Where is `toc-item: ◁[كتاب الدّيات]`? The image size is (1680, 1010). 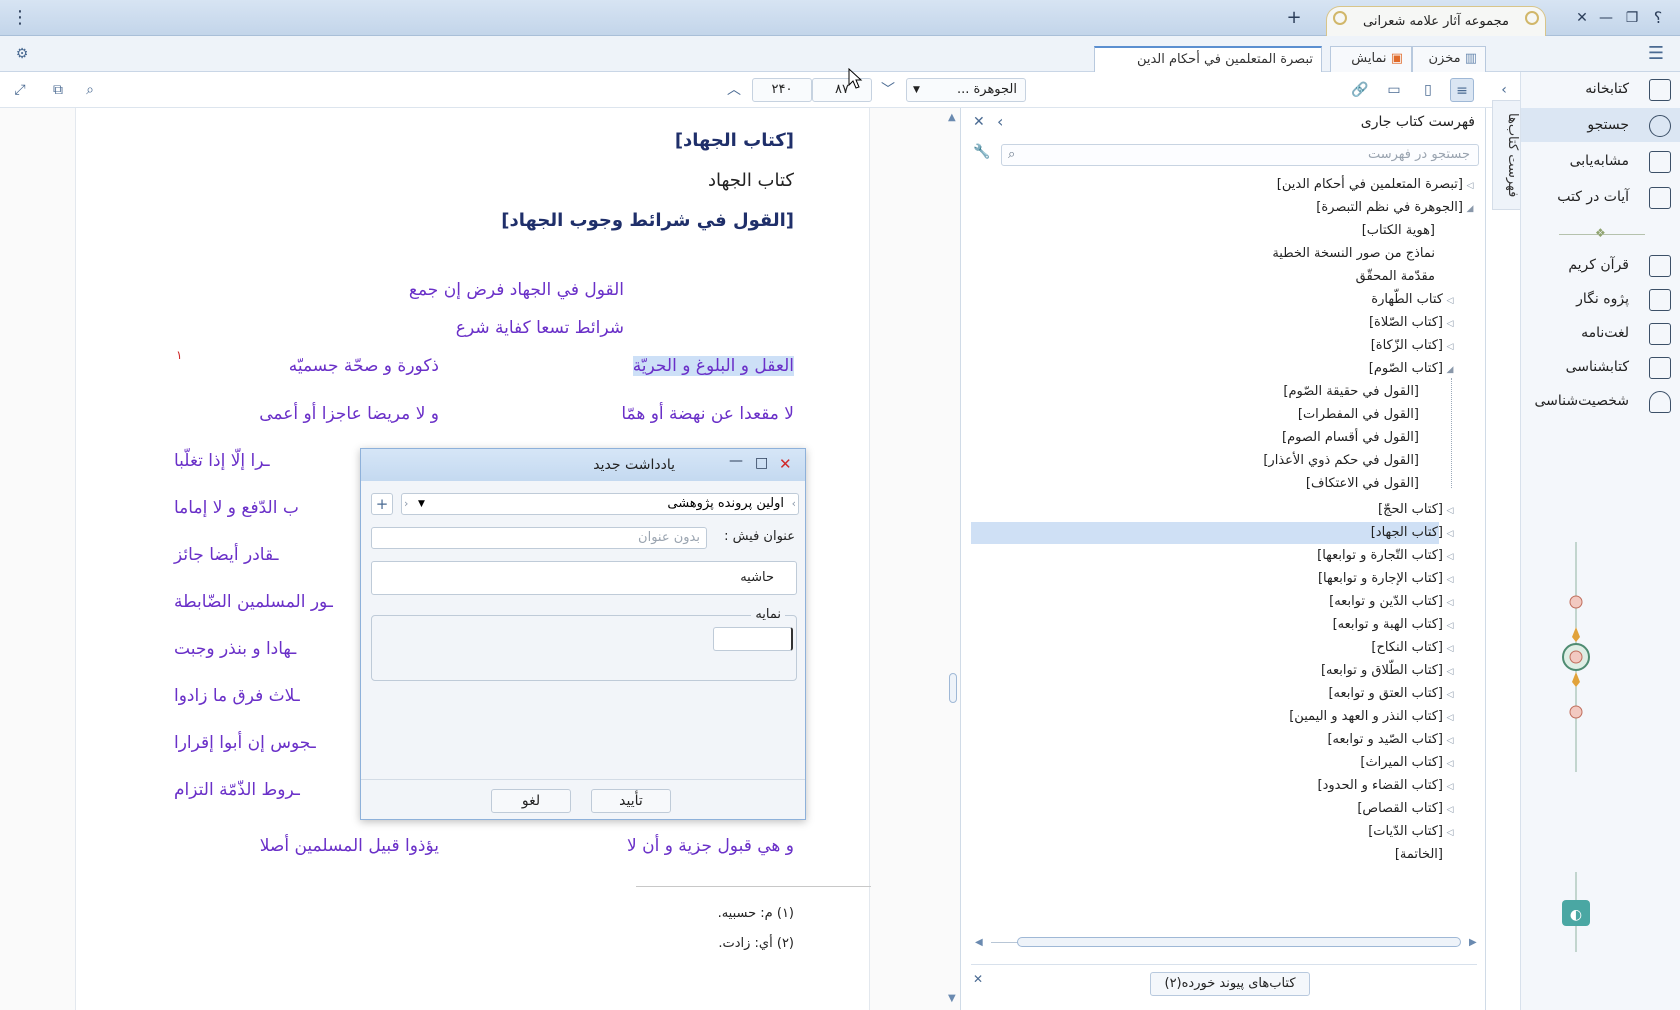
toc-item: ◁[كتاب الدّيات] is located at coordinates (1412, 832).